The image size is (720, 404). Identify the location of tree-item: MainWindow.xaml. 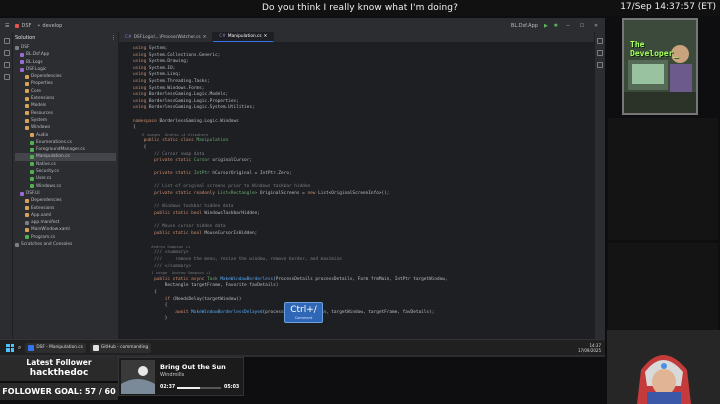
(65, 229).